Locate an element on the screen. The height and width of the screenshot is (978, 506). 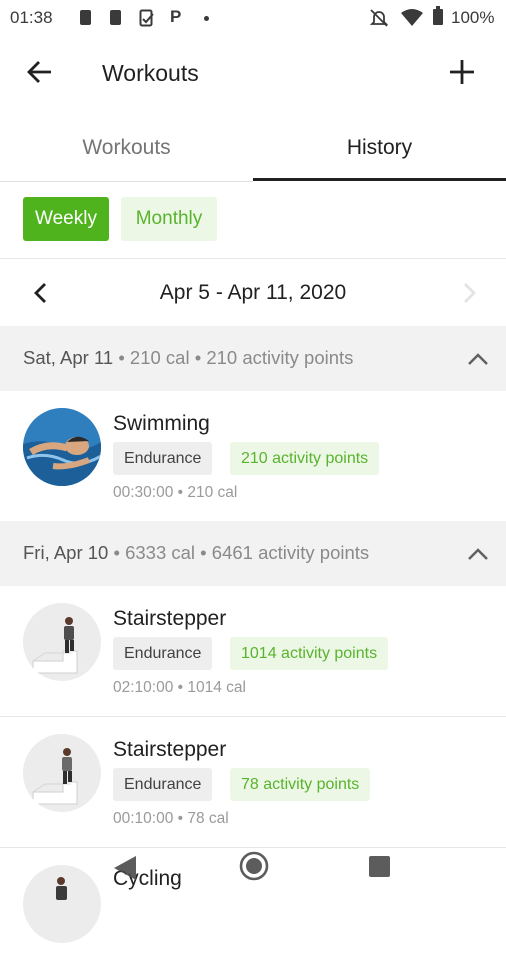
nav-back-icon is located at coordinates (125, 868).